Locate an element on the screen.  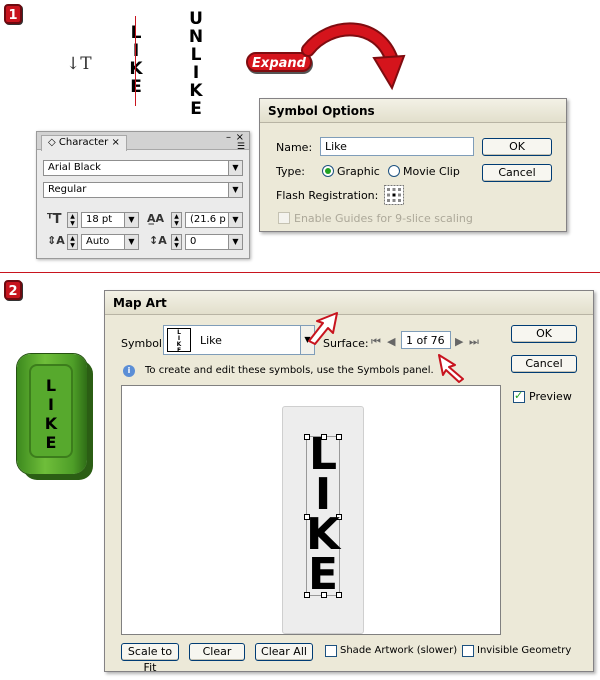
kerning-select: Auto ▼ is located at coordinates (110, 242).